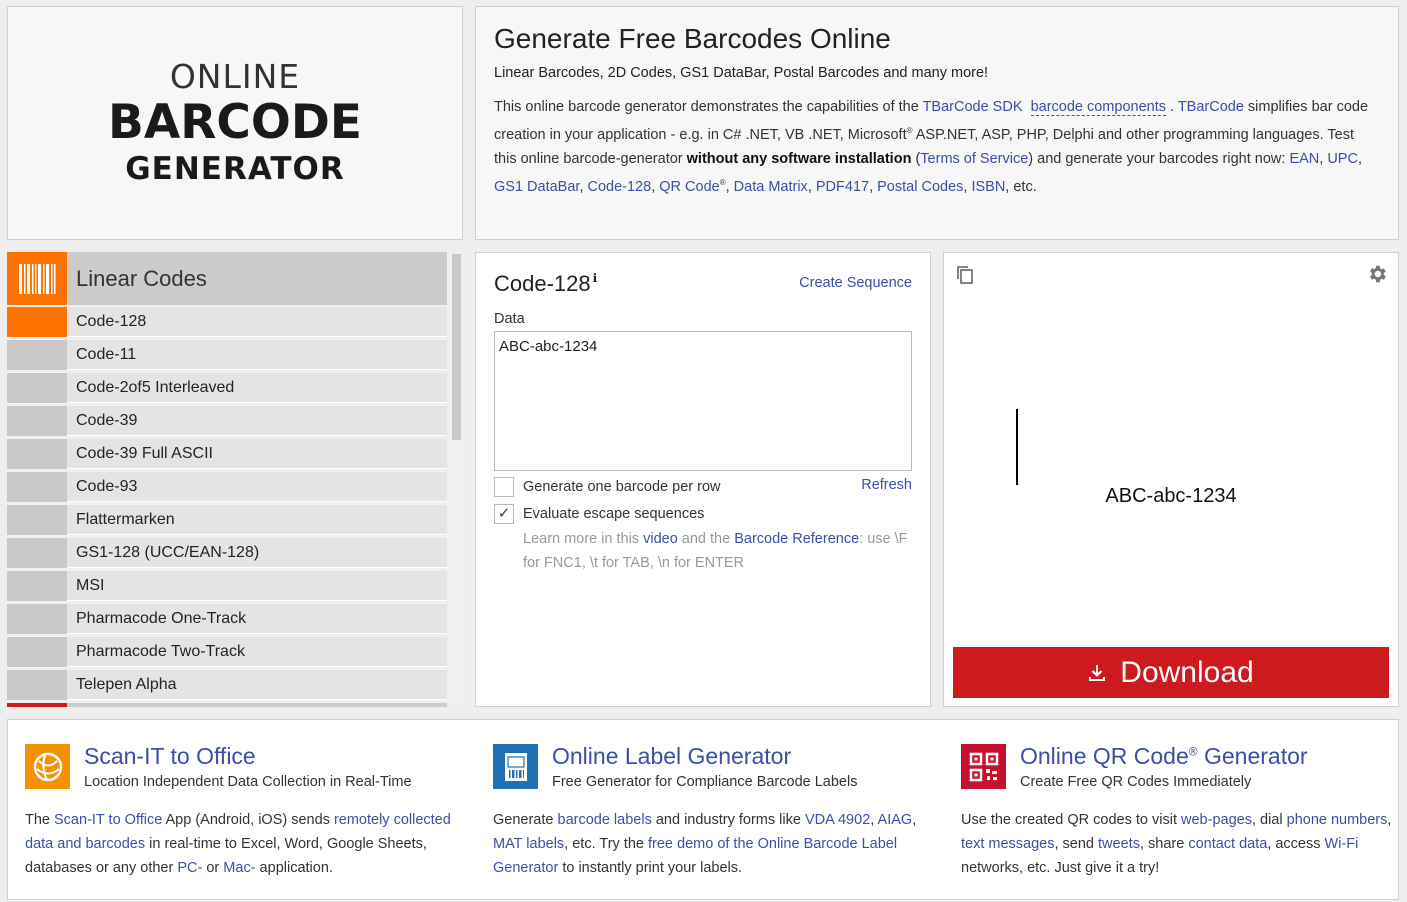 This screenshot has width=1407, height=902. I want to click on feature-text-part: , etc. Try the, so click(606, 844).